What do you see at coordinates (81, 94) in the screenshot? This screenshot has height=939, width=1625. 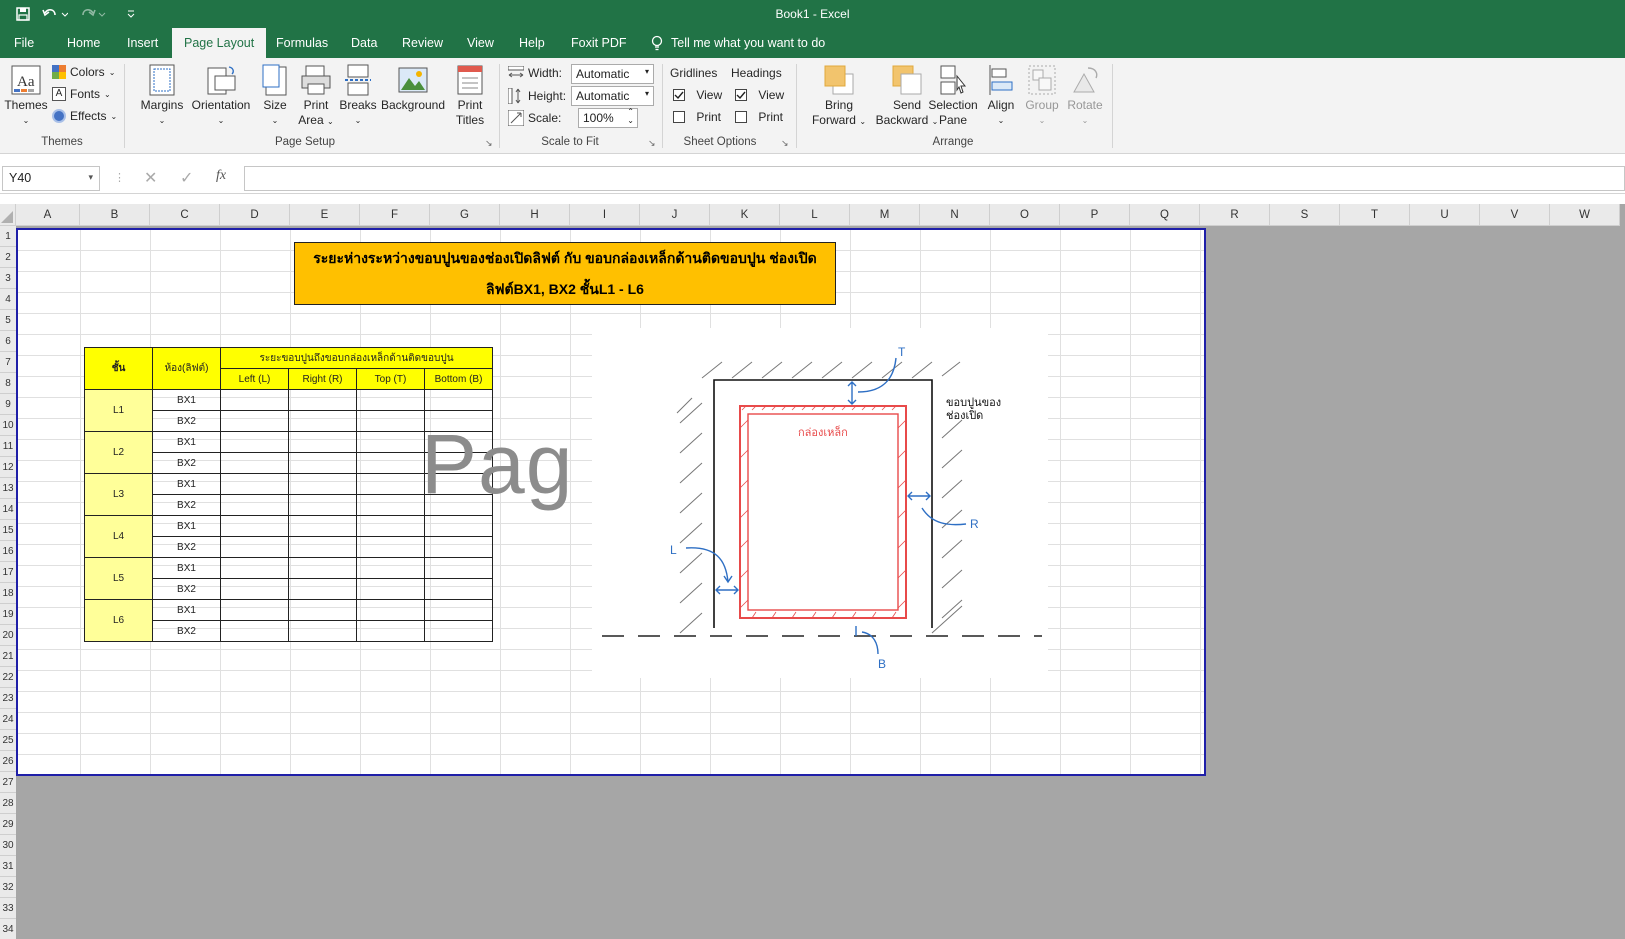 I see `fonts-button: A Fonts ⌄` at bounding box center [81, 94].